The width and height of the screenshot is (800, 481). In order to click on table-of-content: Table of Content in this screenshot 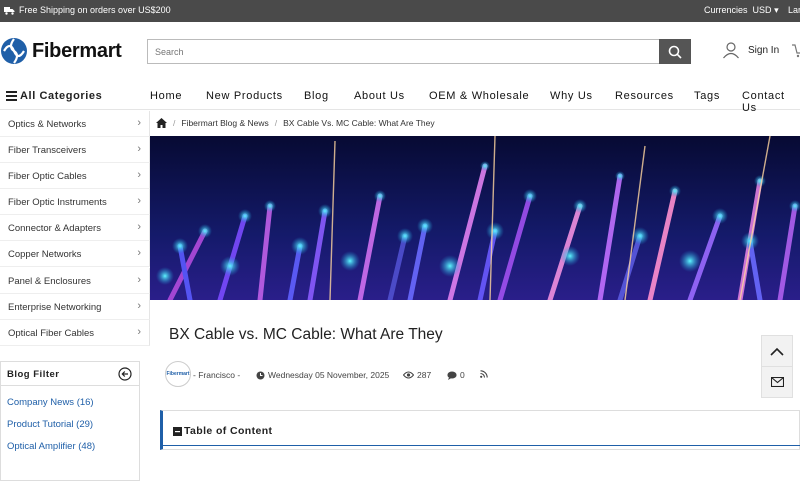, I will do `click(480, 430)`.